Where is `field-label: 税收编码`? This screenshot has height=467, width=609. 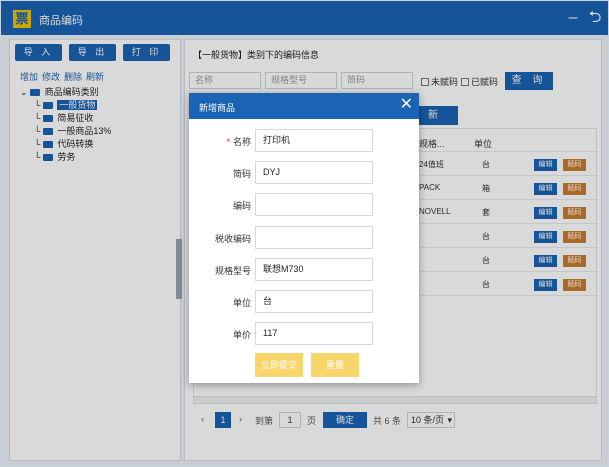
field-label: 税收编码 is located at coordinates (232, 239).